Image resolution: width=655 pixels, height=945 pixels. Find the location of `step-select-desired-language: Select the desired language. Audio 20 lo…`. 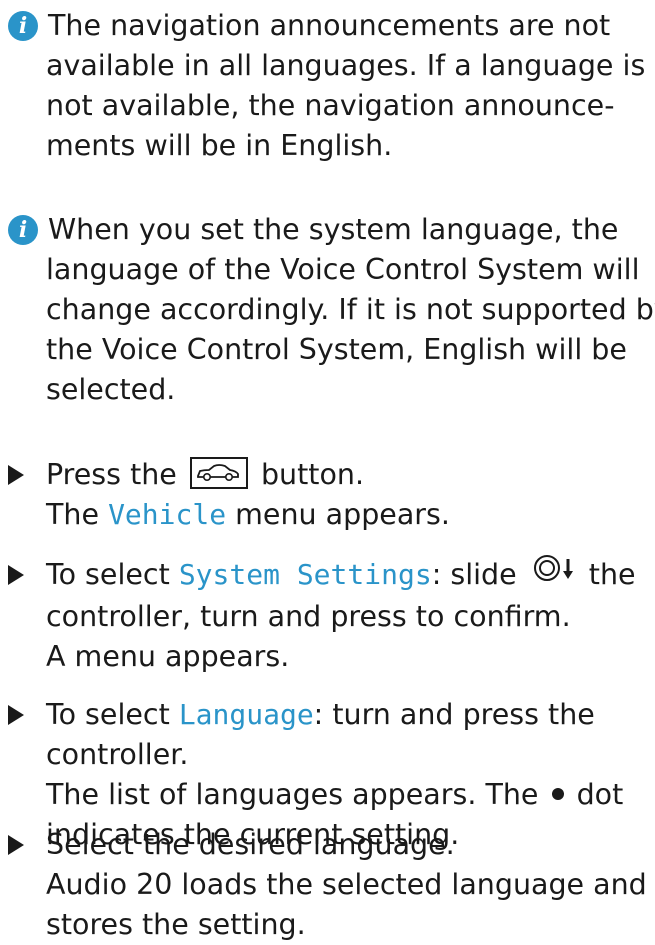

step-select-desired-language: Select the desired language. Audio 20 lo… is located at coordinates (327, 885).